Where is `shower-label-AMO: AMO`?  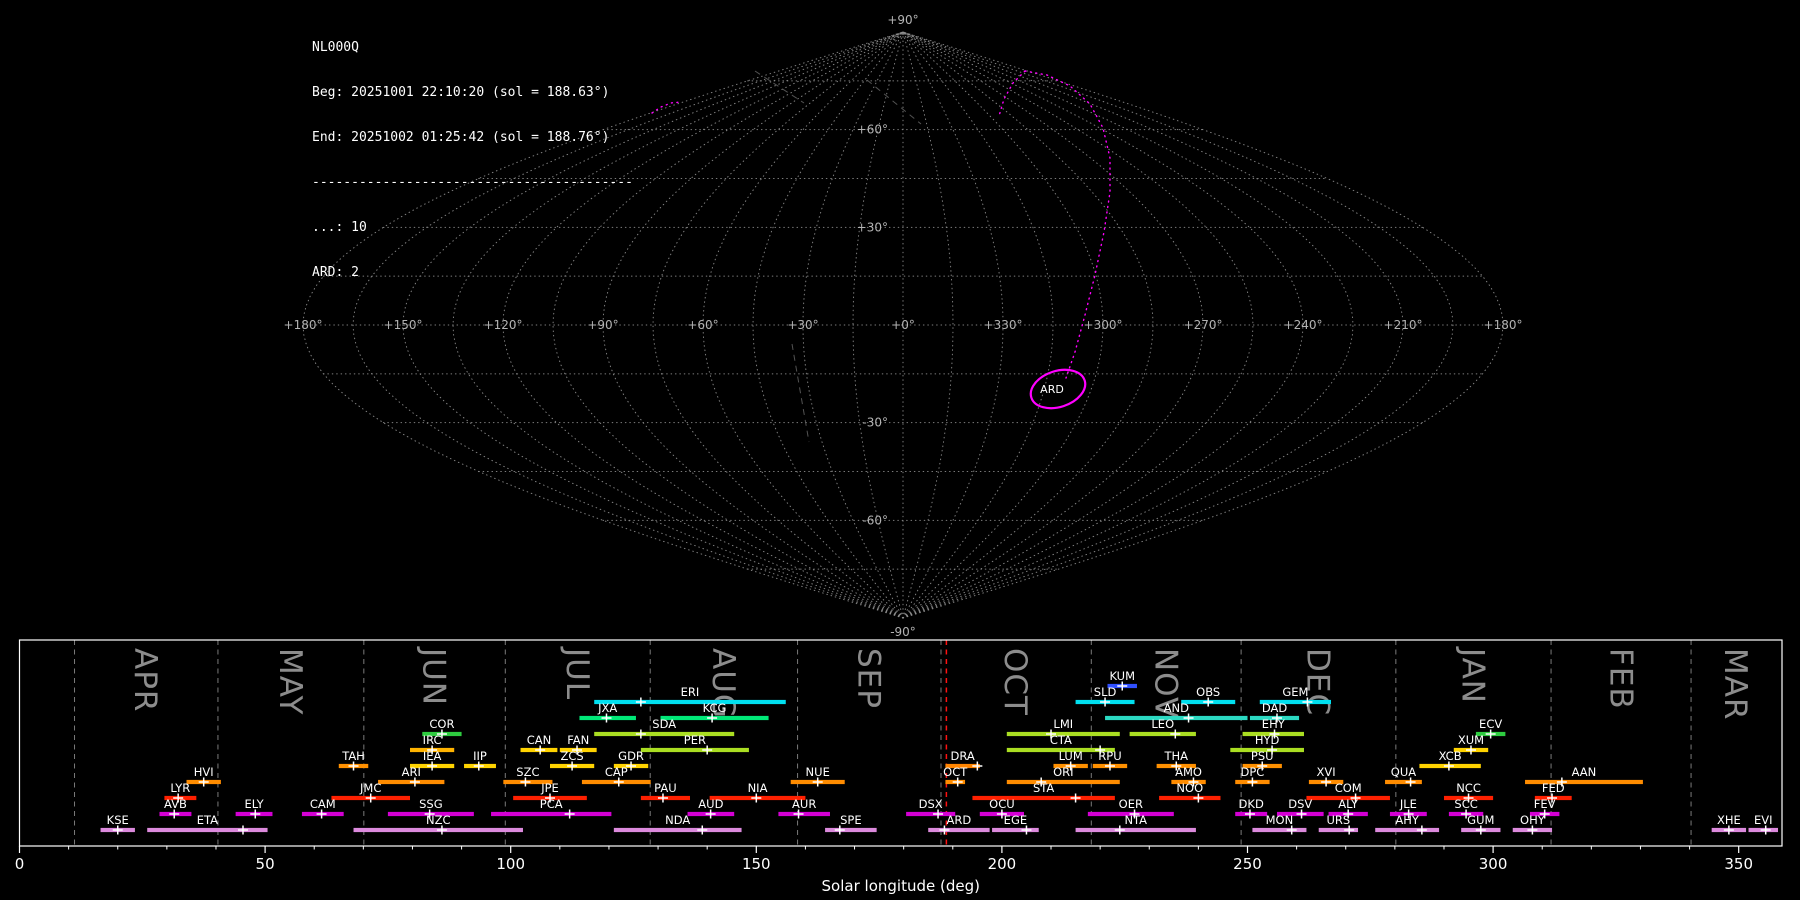 shower-label-AMO: AMO is located at coordinates (1188, 772).